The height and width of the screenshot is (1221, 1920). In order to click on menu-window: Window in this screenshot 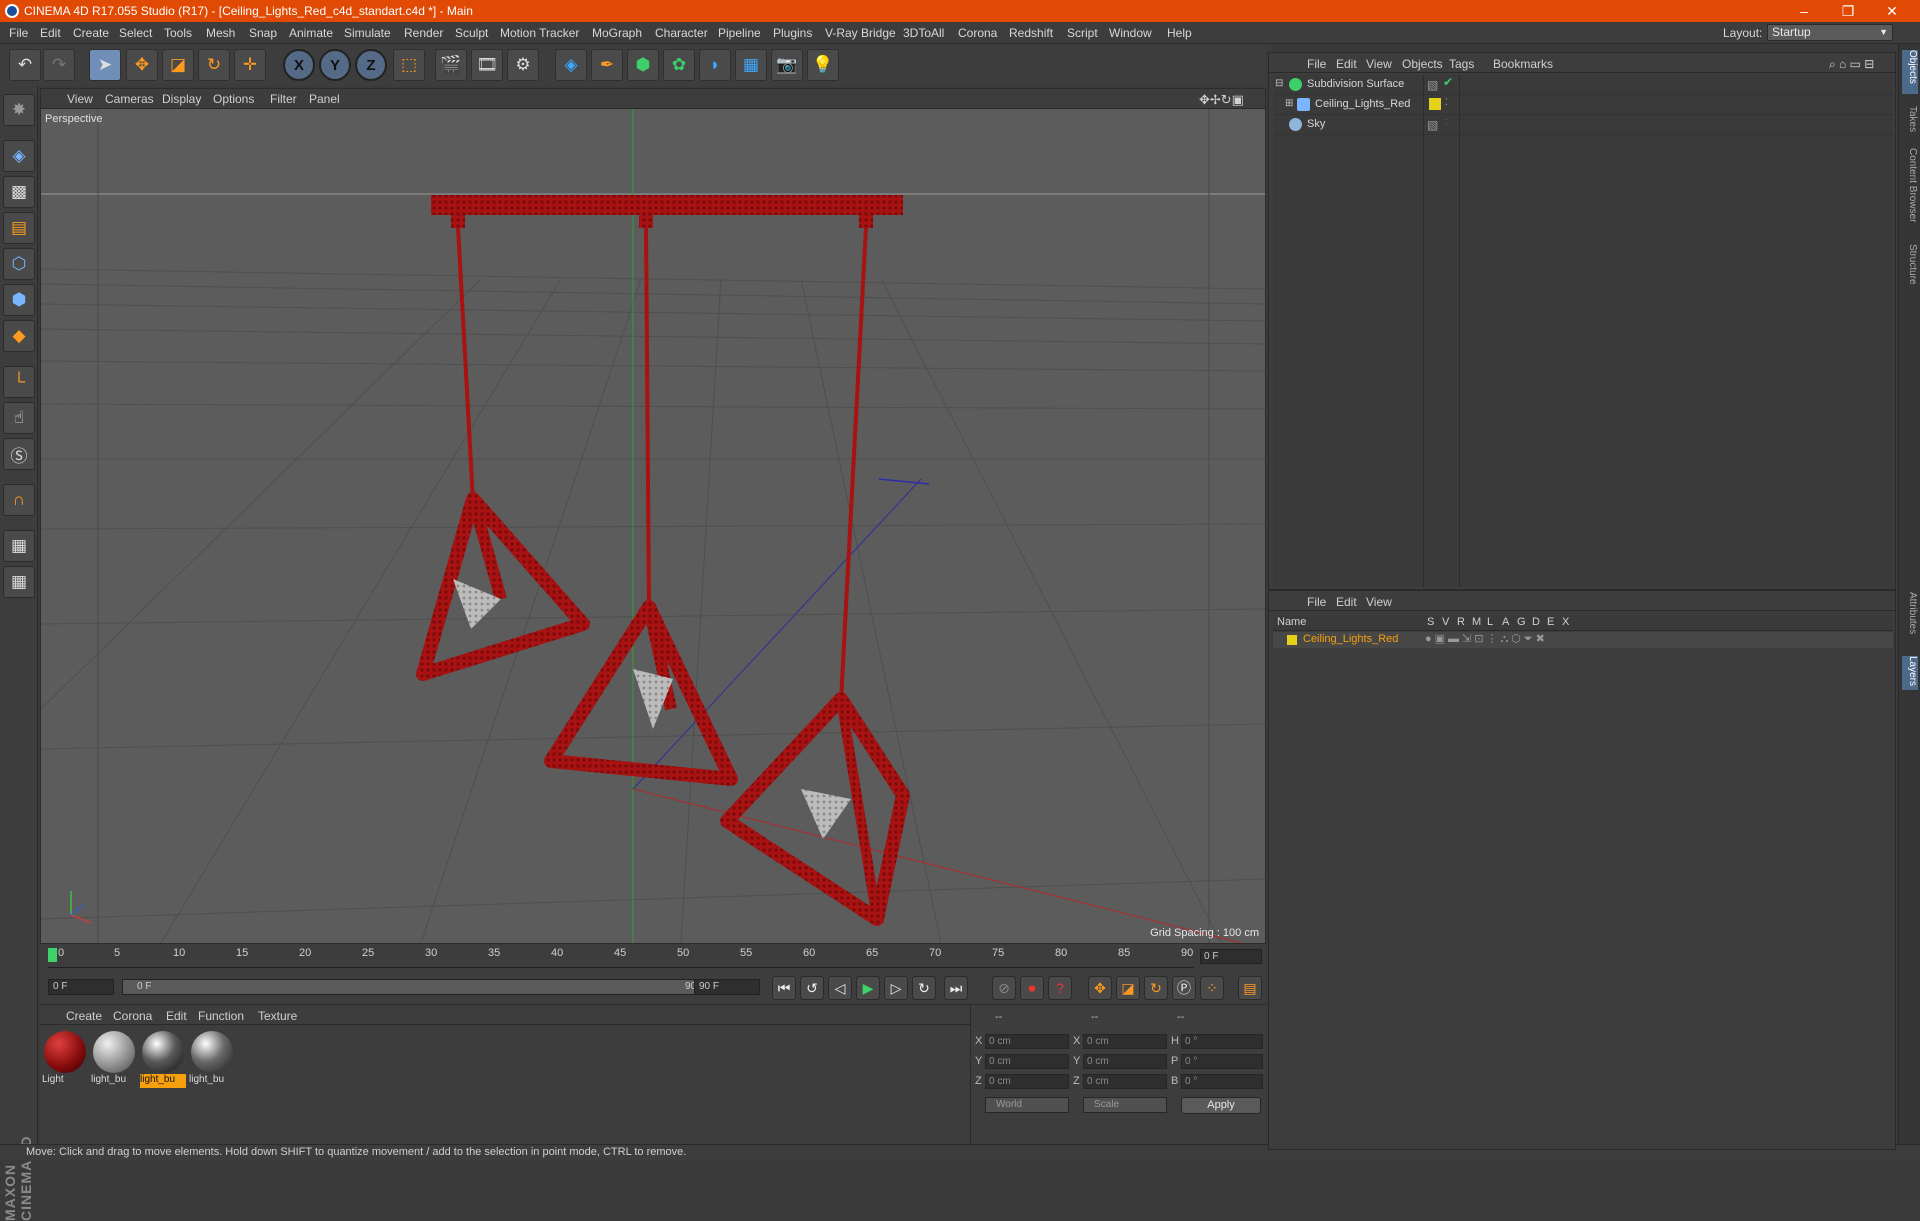, I will do `click(1130, 33)`.